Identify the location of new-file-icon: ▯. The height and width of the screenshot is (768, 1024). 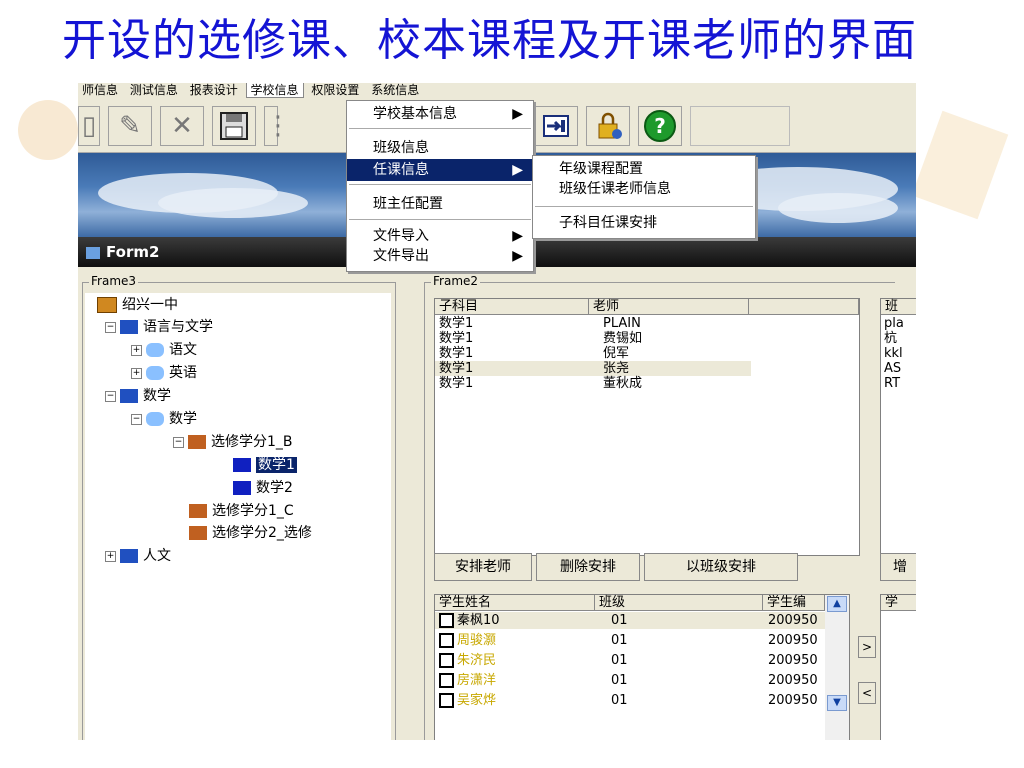
(89, 126).